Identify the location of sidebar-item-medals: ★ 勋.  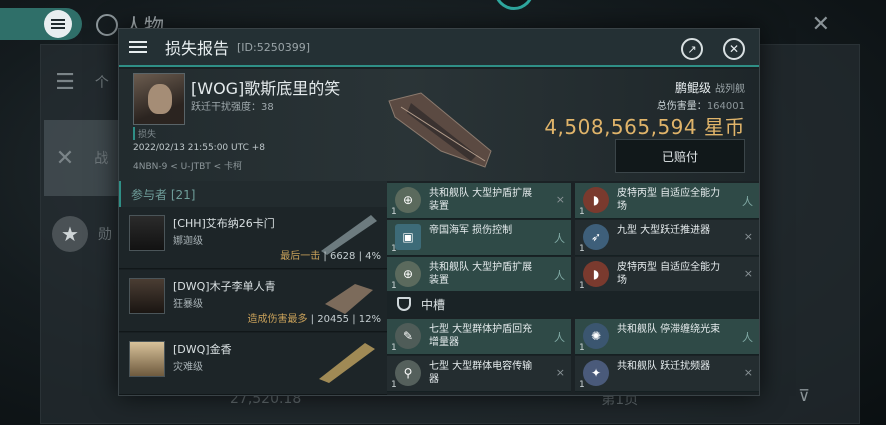
(82, 234).